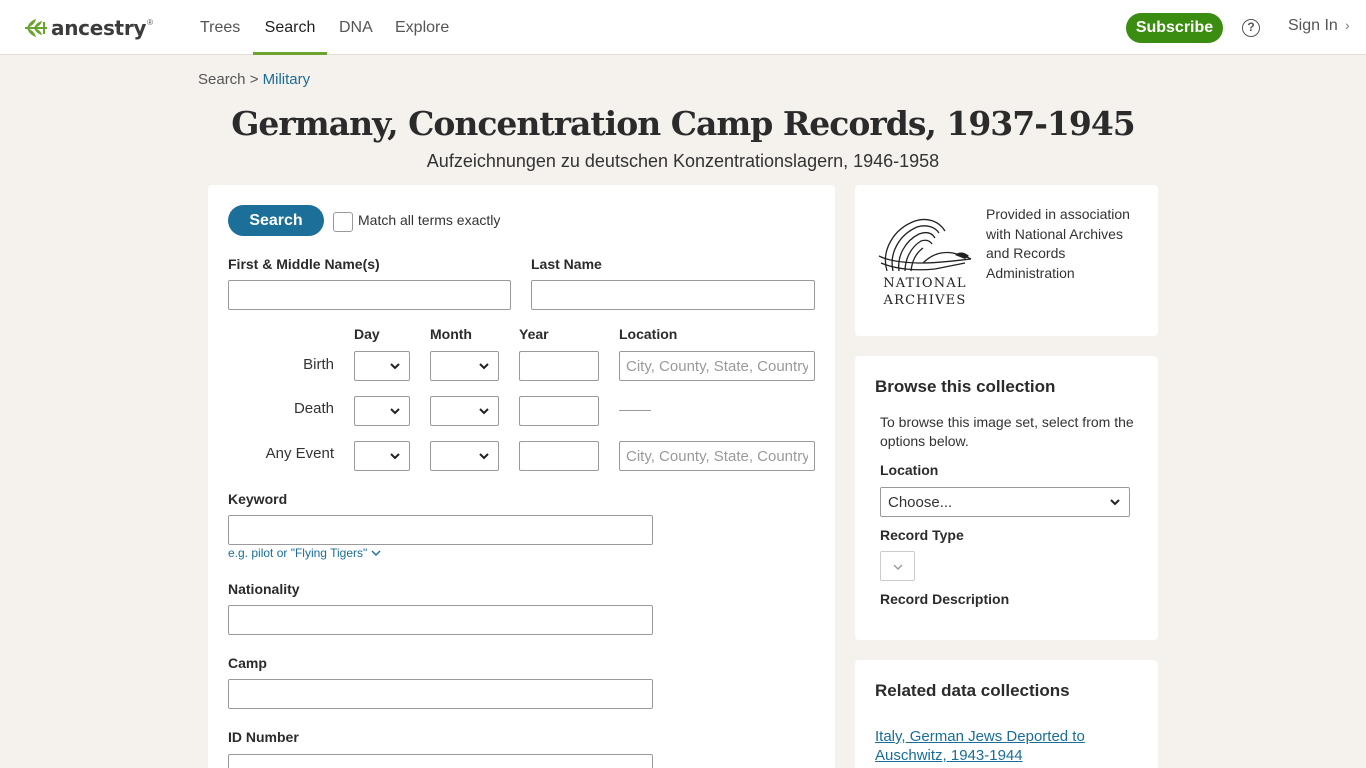  What do you see at coordinates (429, 220) in the screenshot?
I see `match-exact-label: Match all terms exactly` at bounding box center [429, 220].